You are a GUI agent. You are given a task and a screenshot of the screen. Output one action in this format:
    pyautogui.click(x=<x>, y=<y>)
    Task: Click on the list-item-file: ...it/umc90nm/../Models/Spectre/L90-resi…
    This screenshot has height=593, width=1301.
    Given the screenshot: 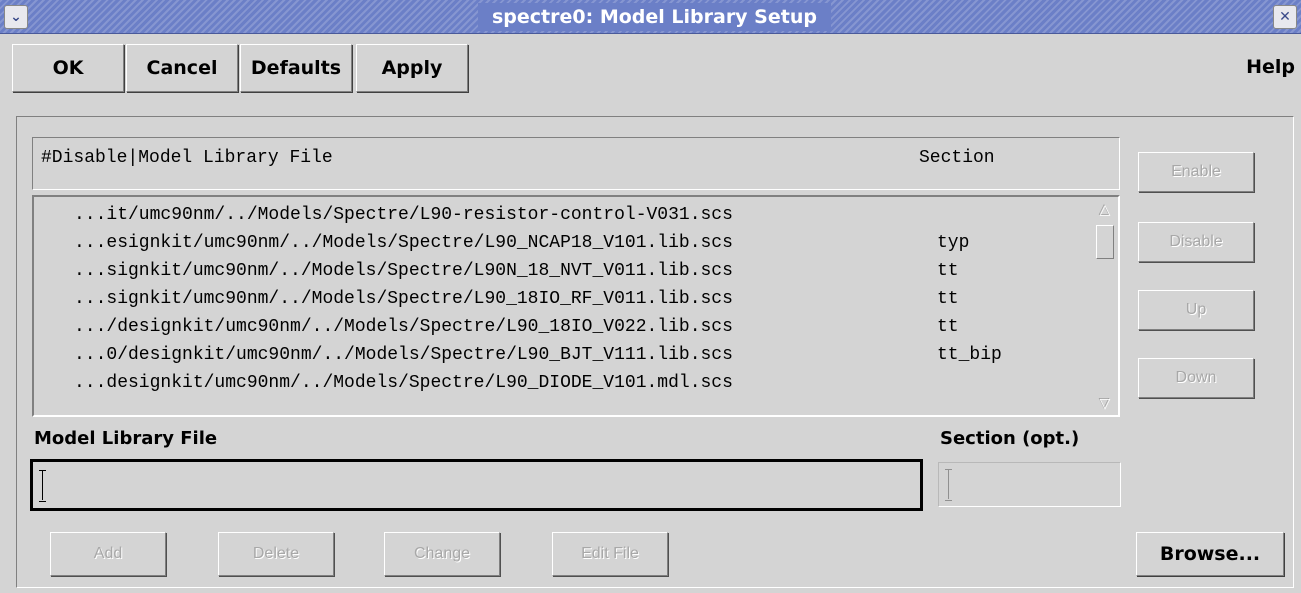 What is the action you would take?
    pyautogui.click(x=403, y=215)
    